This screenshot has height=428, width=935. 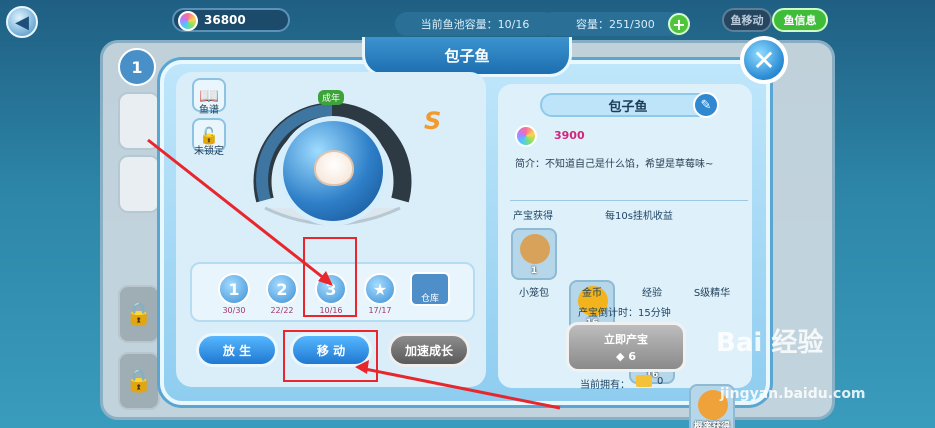 I want to click on product-xiaolongbao: 1, so click(x=534, y=254).